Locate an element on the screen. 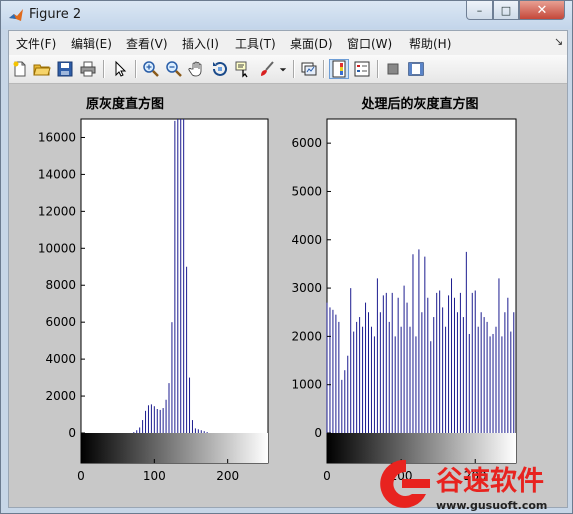 Image resolution: width=573 pixels, height=514 pixels. watermark-url: www.gusuoft.com is located at coordinates (491, 505).